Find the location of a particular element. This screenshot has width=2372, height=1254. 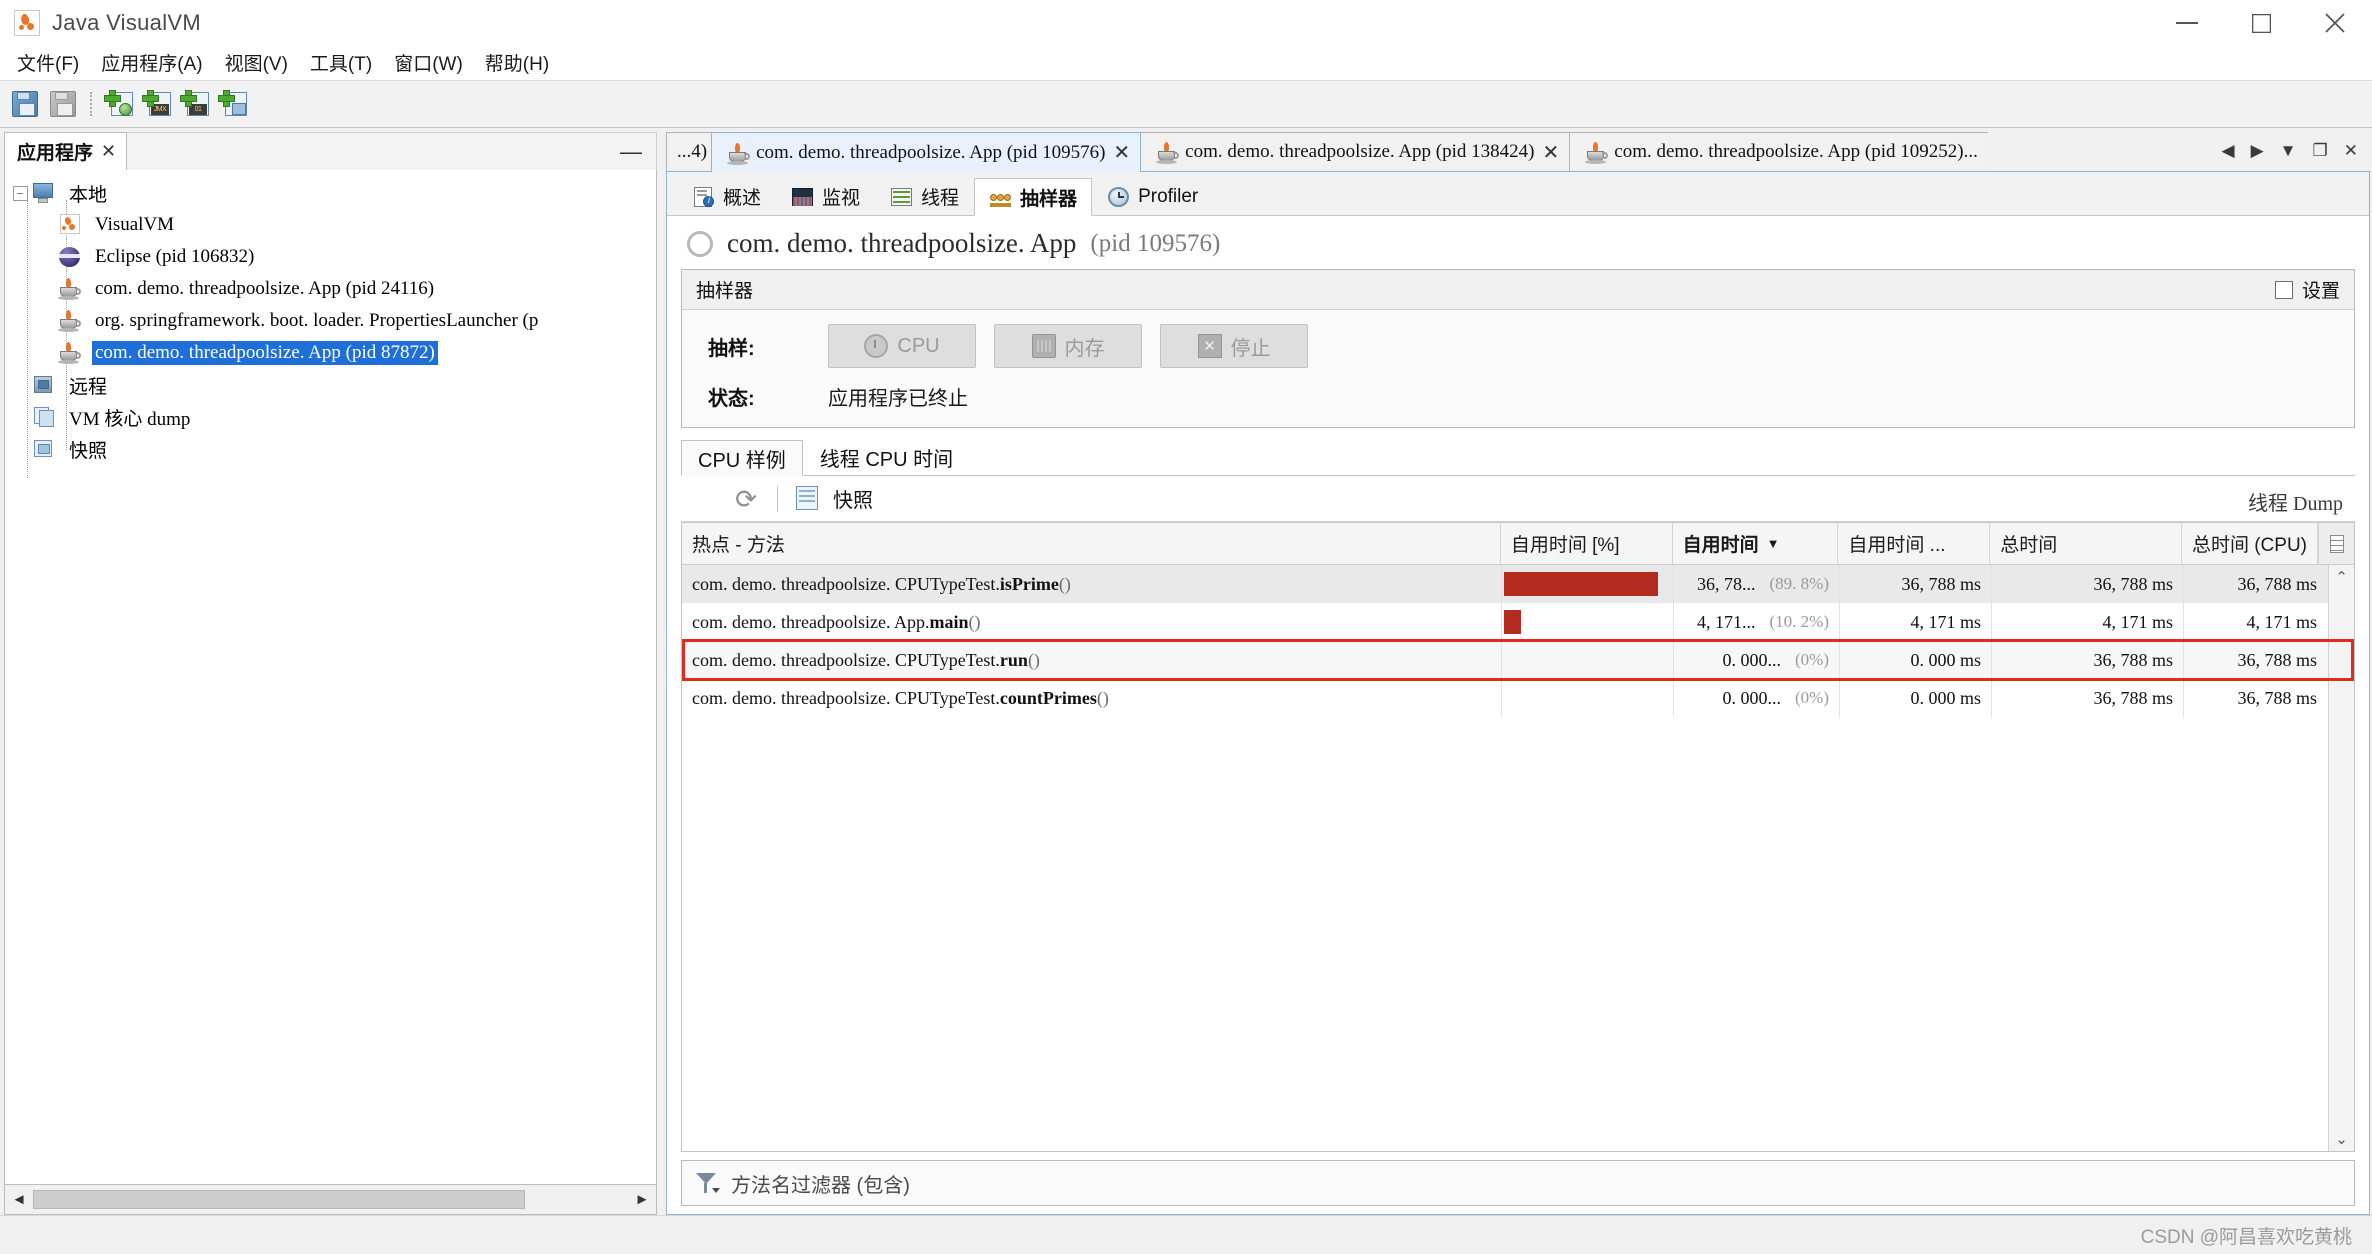

scroll-right-icon: ► is located at coordinates (642, 1199).